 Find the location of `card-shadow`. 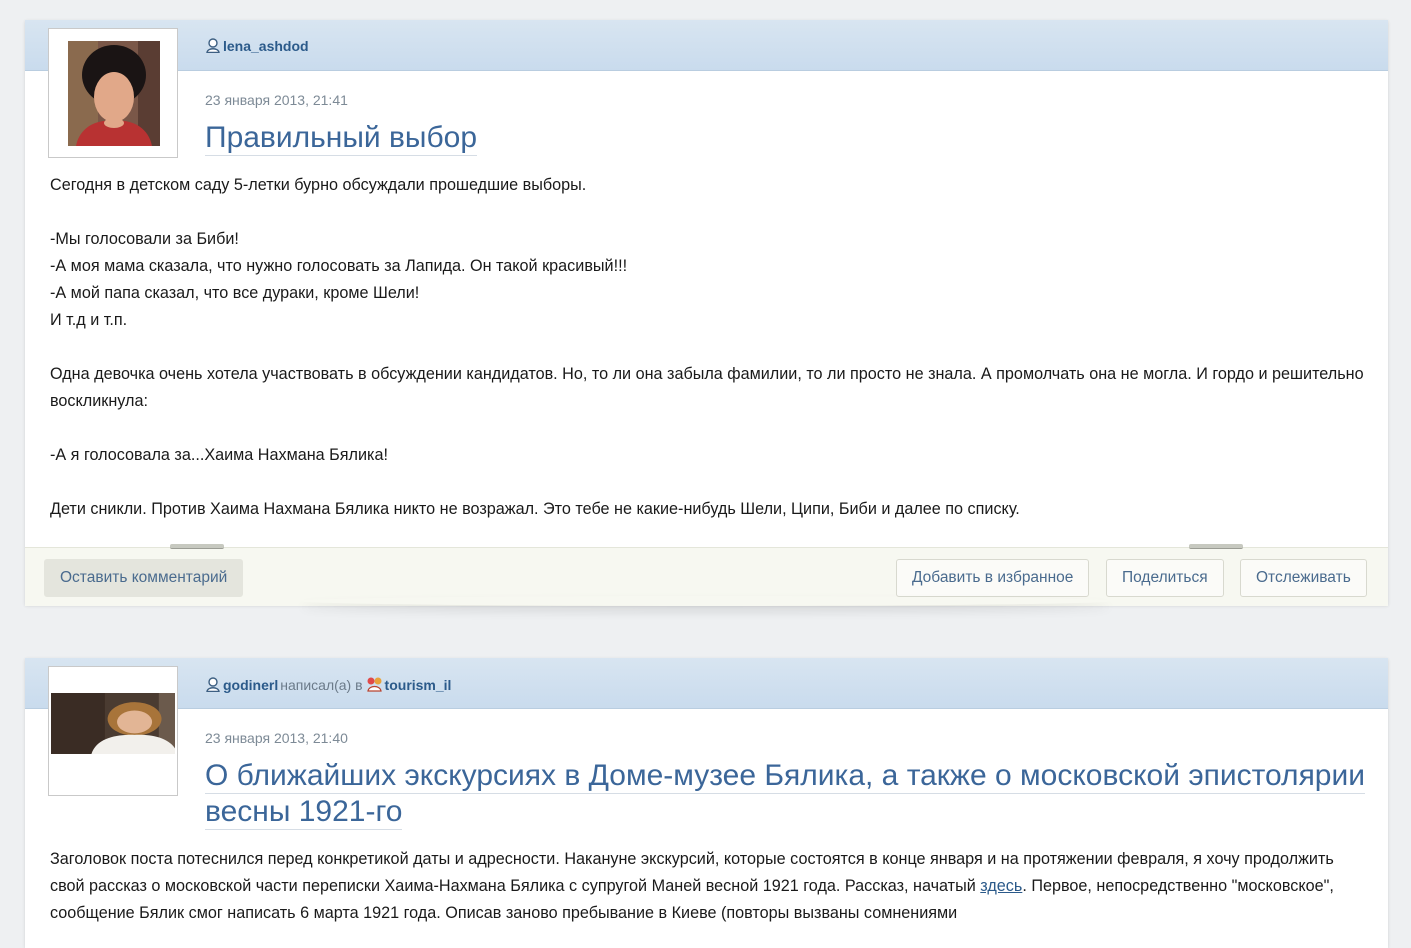

card-shadow is located at coordinates (705, 601).